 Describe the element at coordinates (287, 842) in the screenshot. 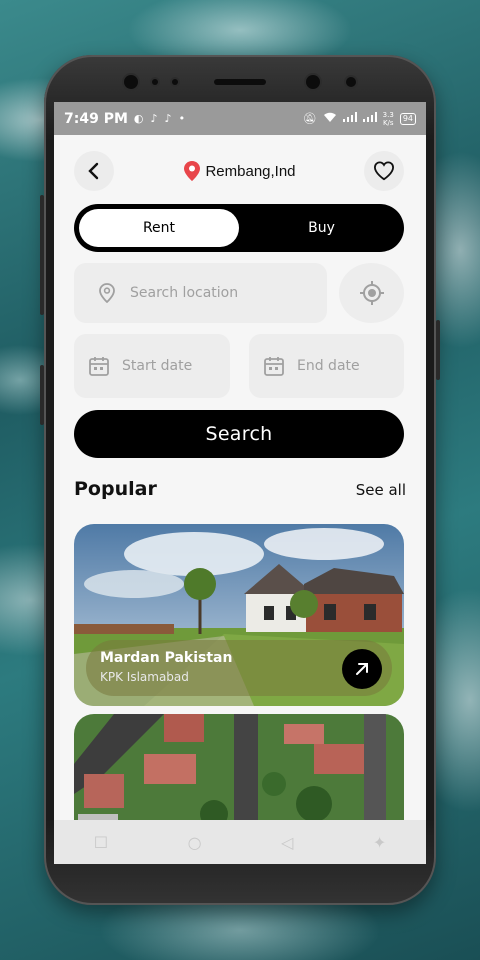

I see `back-nav-icon: ◁` at that location.